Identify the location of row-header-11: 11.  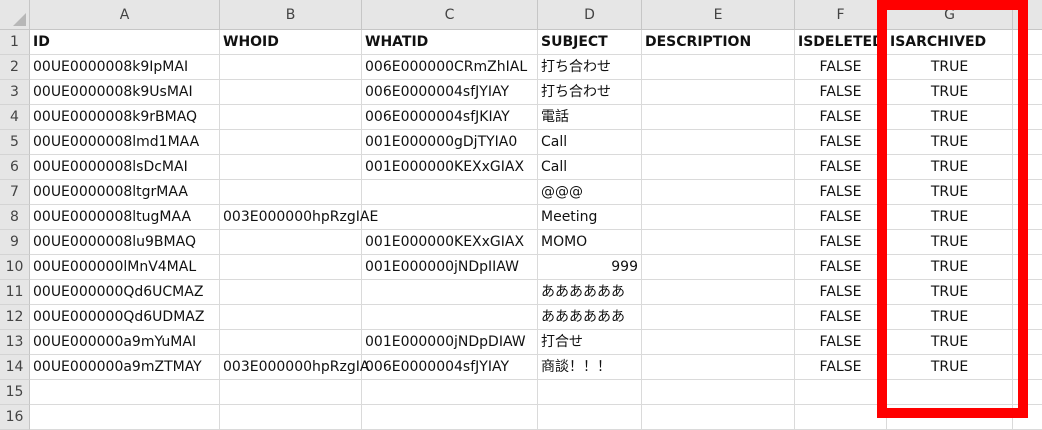
(15, 292).